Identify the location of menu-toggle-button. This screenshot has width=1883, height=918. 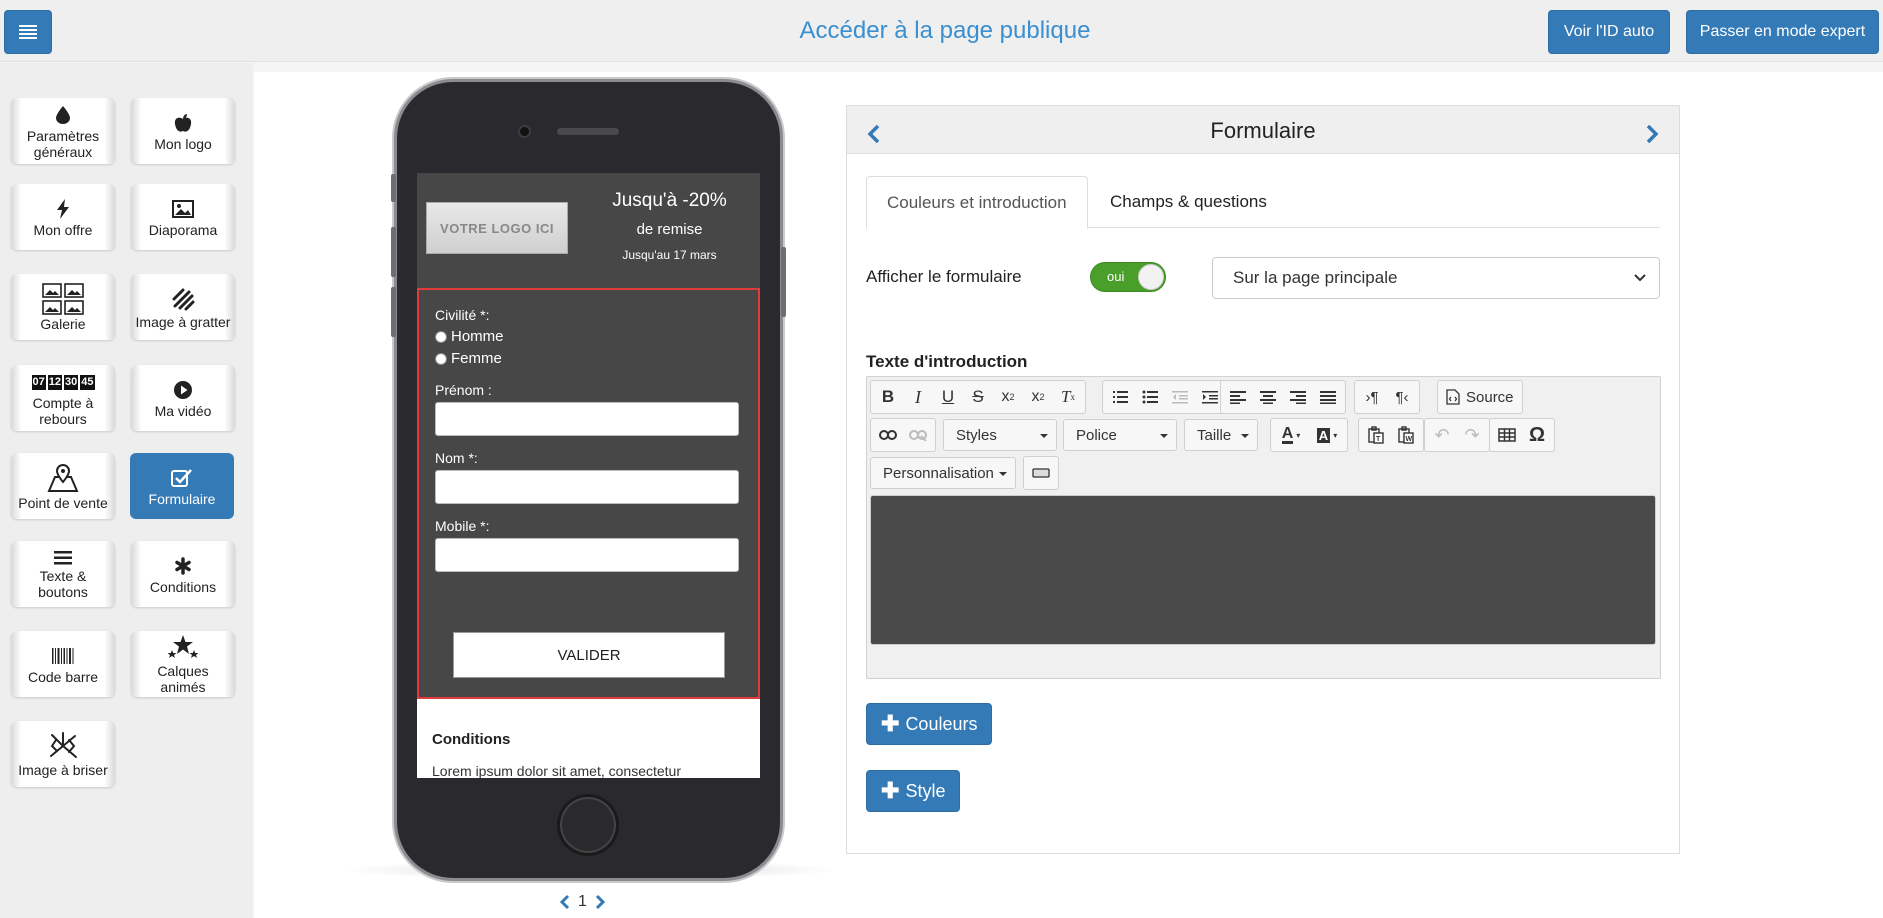
(28, 32).